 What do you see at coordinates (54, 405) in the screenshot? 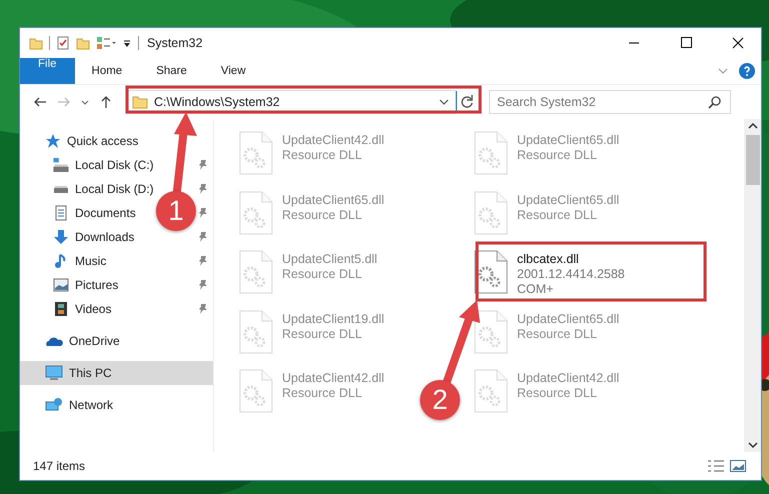
I see `network-icon` at bounding box center [54, 405].